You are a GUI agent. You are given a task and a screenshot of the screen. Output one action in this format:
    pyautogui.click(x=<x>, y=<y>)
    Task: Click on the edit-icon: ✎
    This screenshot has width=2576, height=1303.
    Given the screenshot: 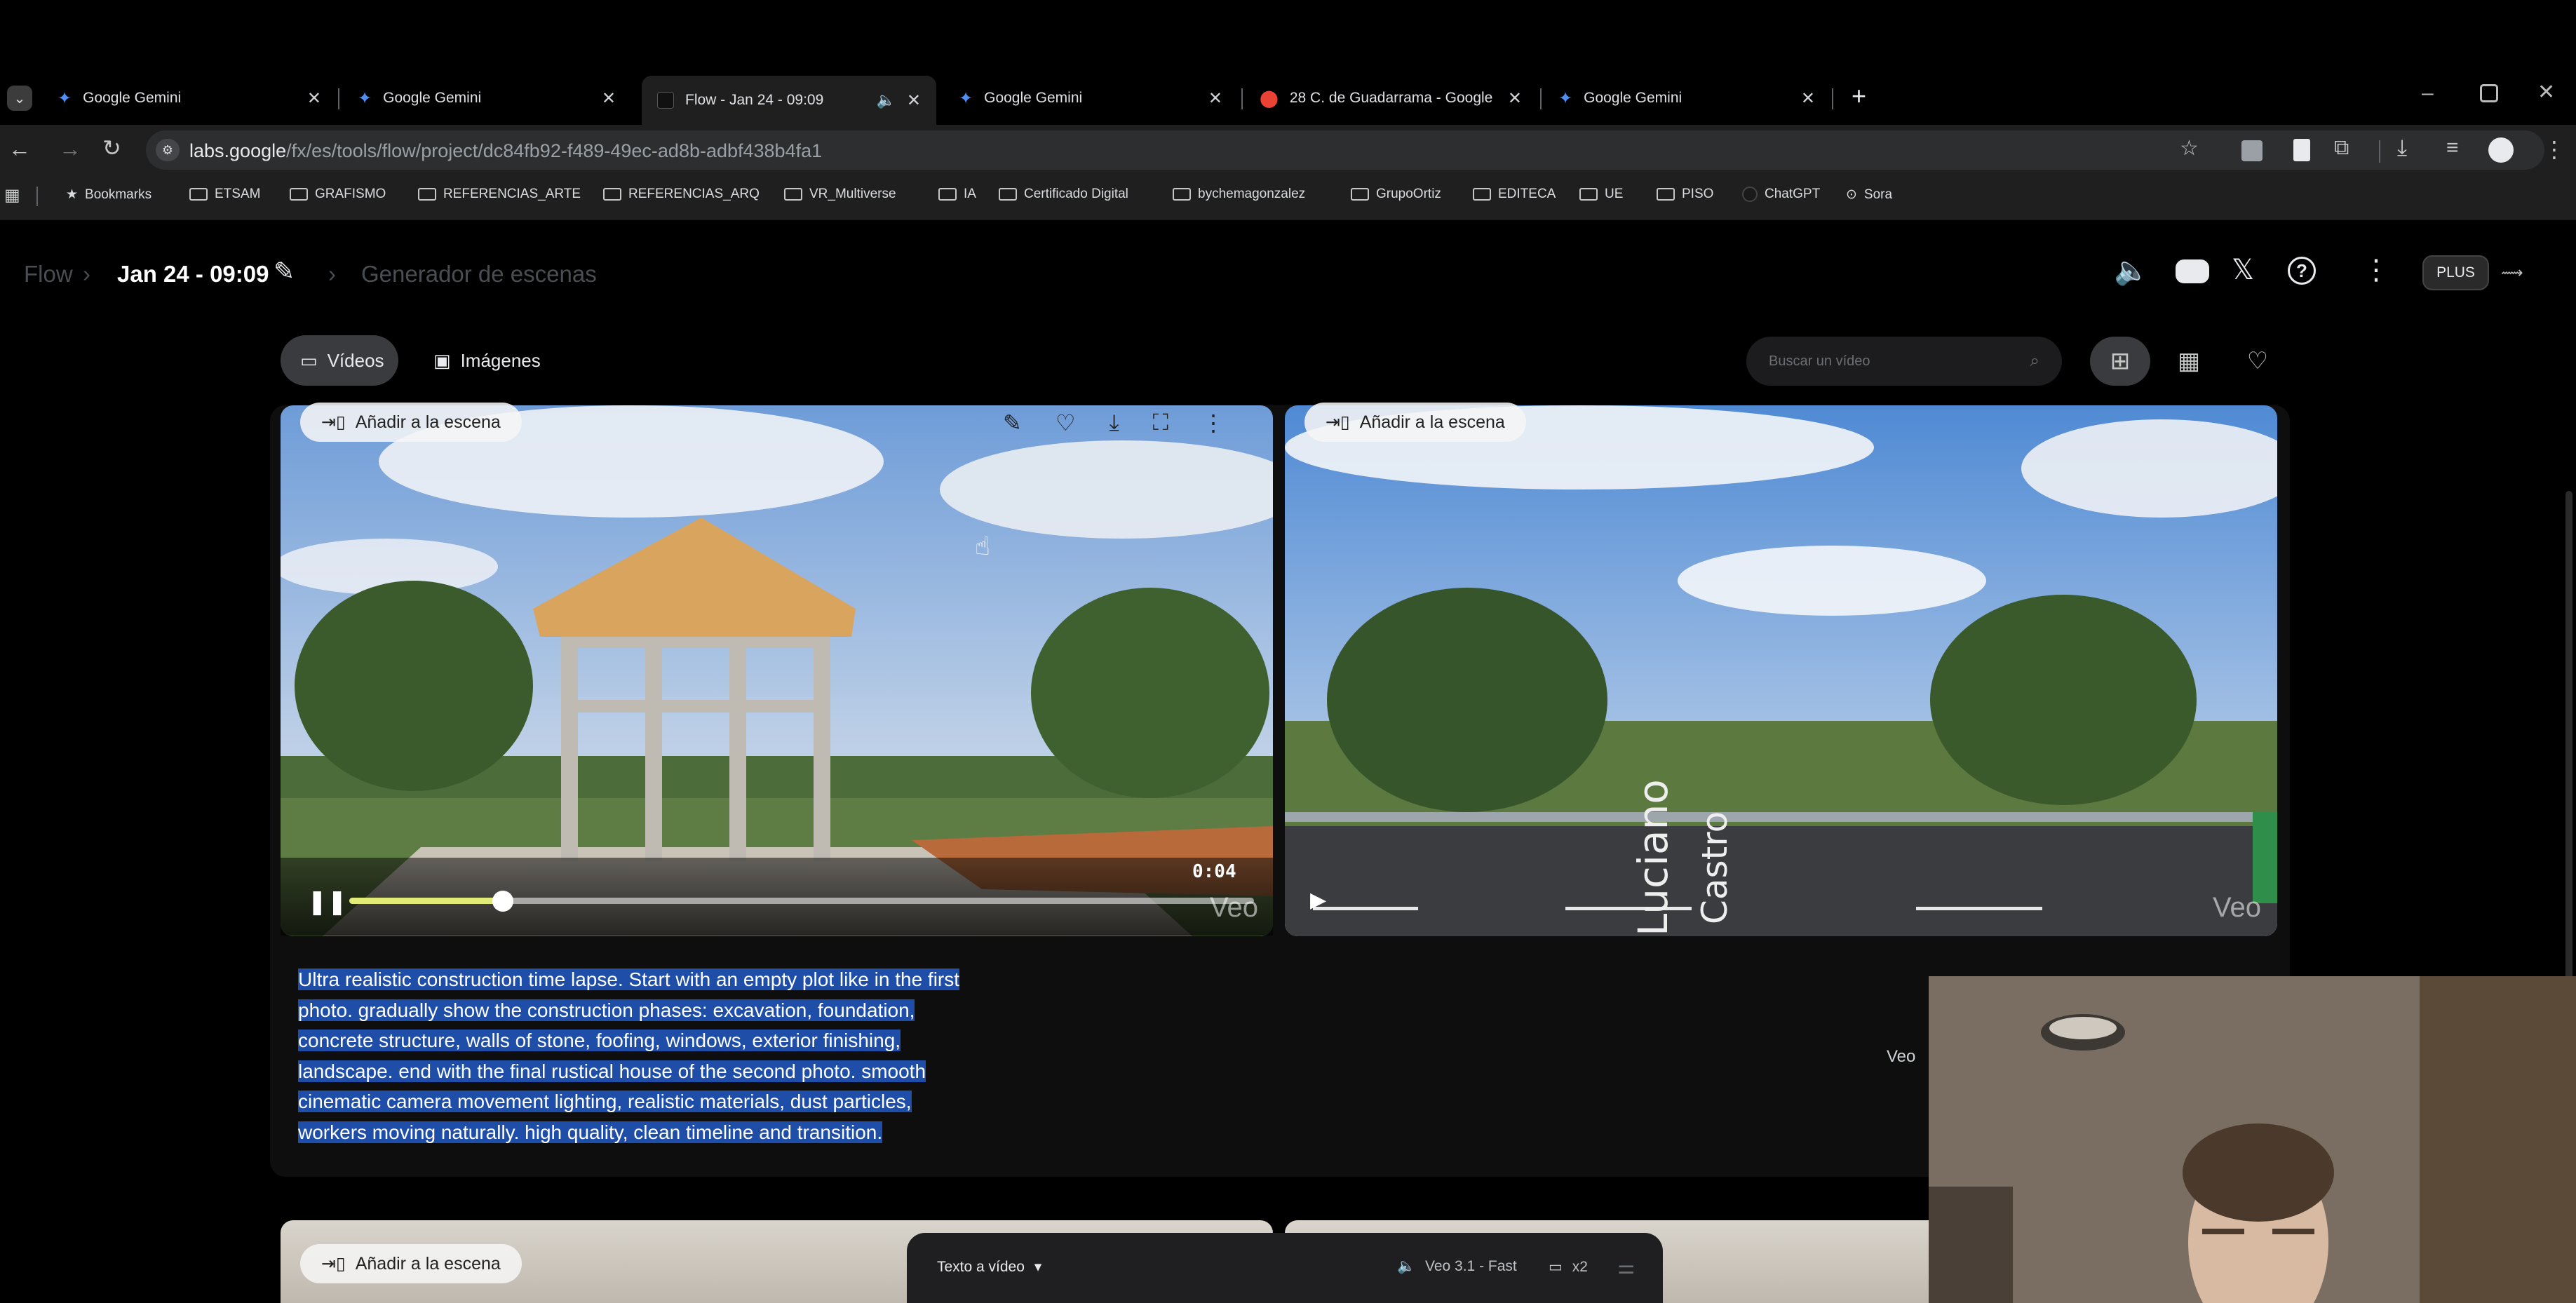 What is the action you would take?
    pyautogui.click(x=1012, y=423)
    